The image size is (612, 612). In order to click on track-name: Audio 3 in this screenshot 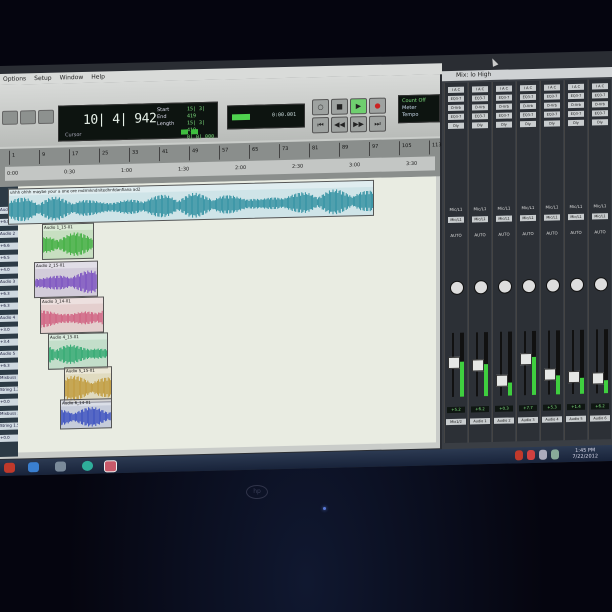, I will do `click(528, 420)`.